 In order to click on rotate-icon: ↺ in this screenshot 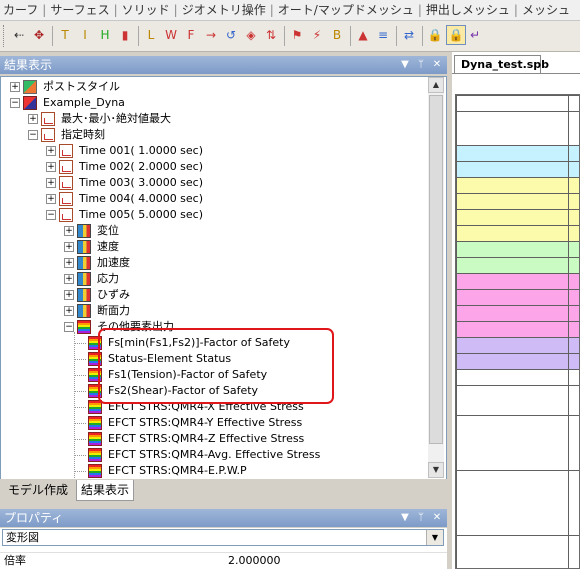, I will do `click(231, 35)`.